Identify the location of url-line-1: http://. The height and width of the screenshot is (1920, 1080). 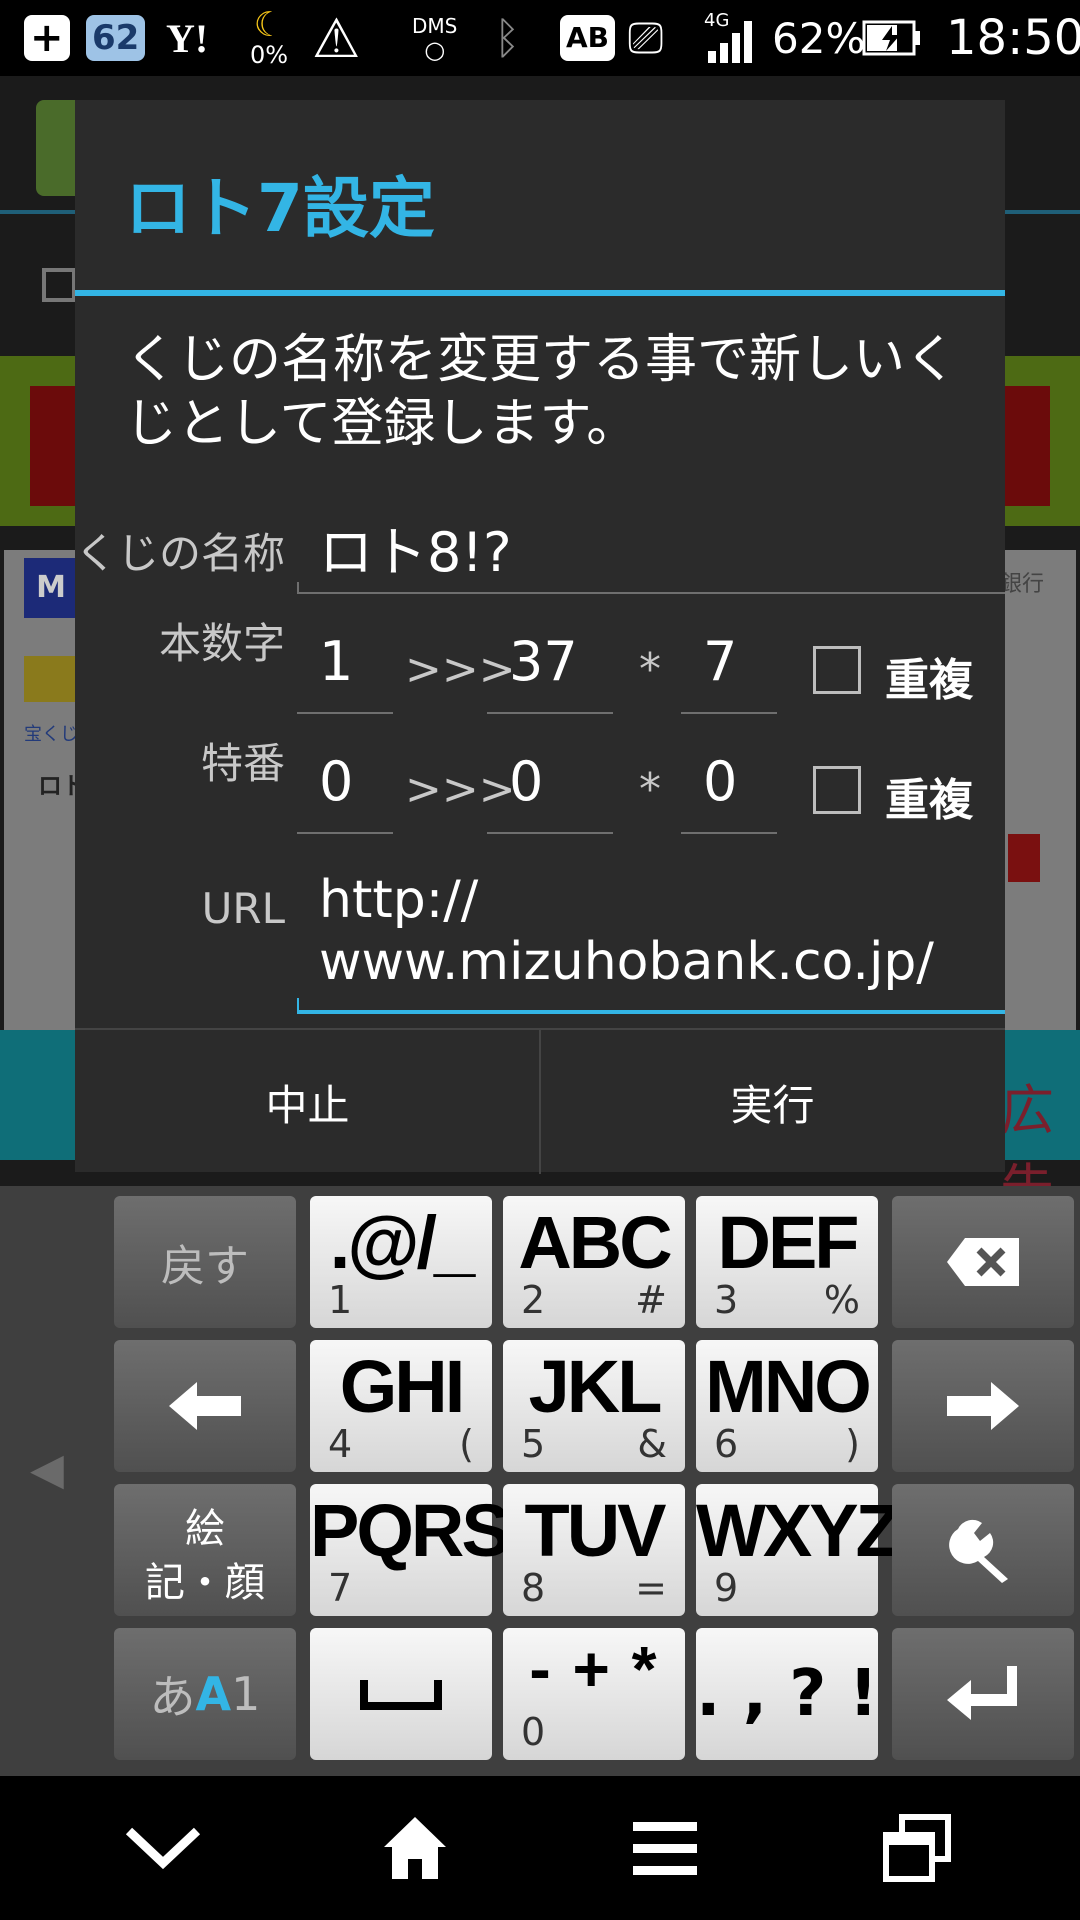
(399, 900).